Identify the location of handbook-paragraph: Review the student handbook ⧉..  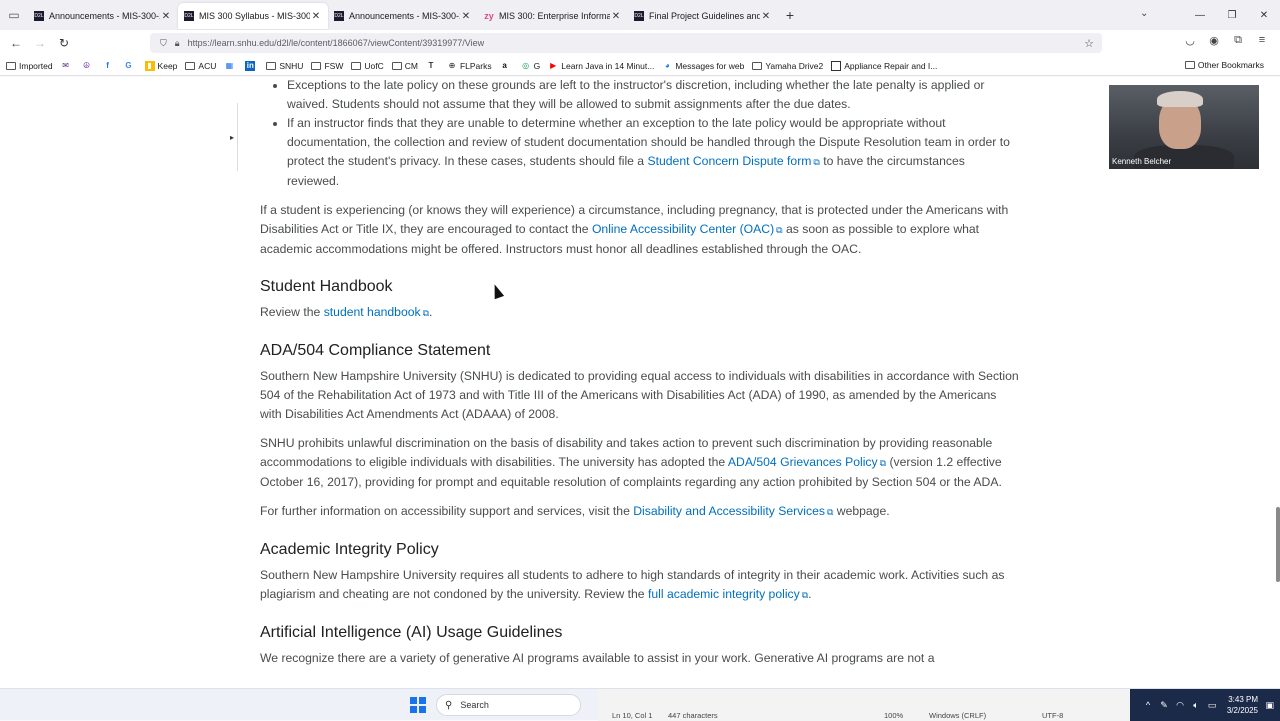
(346, 312).